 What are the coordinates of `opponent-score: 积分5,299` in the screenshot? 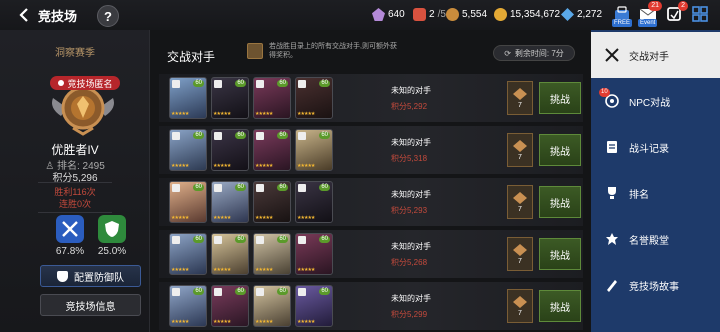 It's located at (409, 314).